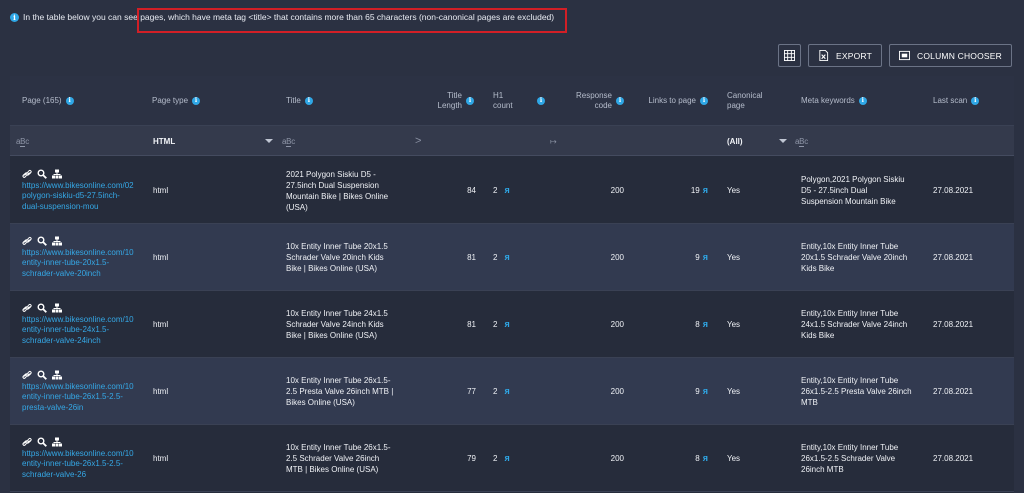  What do you see at coordinates (425, 141) in the screenshot?
I see `filter-title-length-operator: >` at bounding box center [425, 141].